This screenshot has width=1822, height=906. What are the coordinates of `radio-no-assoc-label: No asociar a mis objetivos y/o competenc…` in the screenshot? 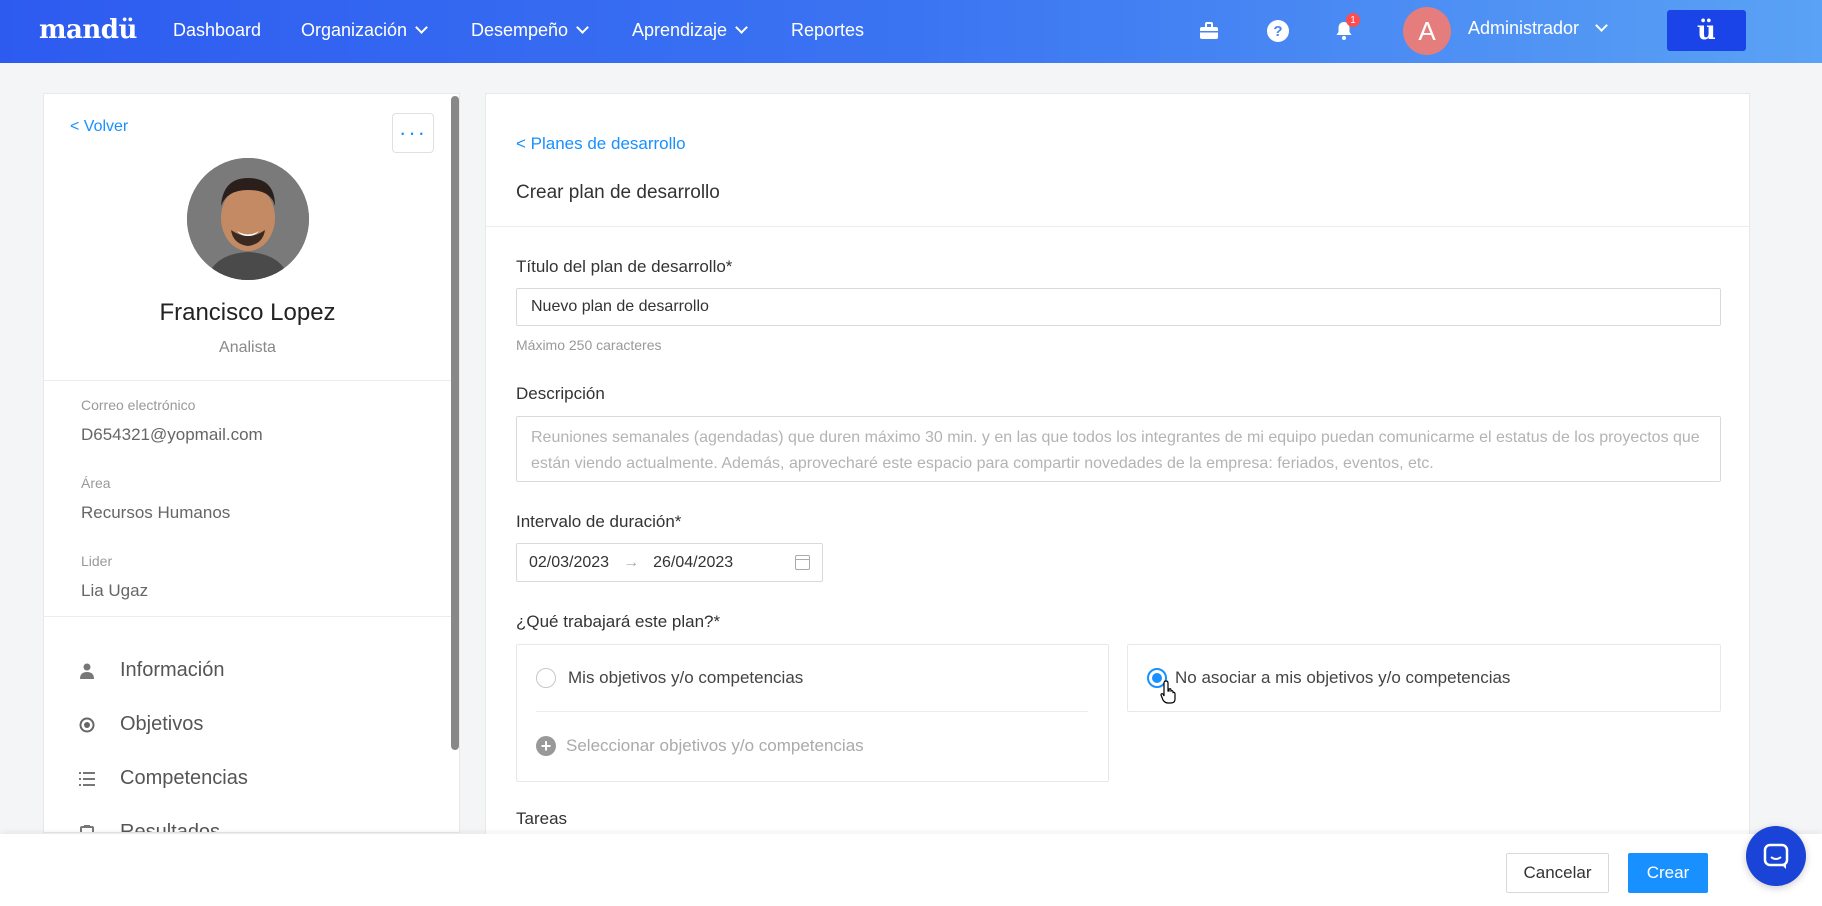 It's located at (1343, 677).